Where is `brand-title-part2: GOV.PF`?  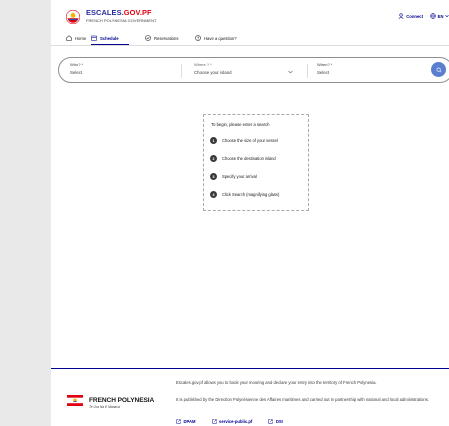 brand-title-part2: GOV.PF is located at coordinates (137, 12).